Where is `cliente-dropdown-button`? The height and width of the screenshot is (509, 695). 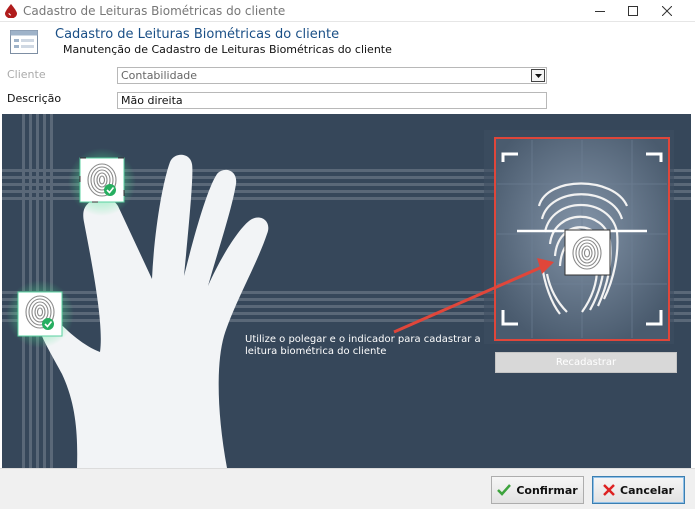 cliente-dropdown-button is located at coordinates (538, 75).